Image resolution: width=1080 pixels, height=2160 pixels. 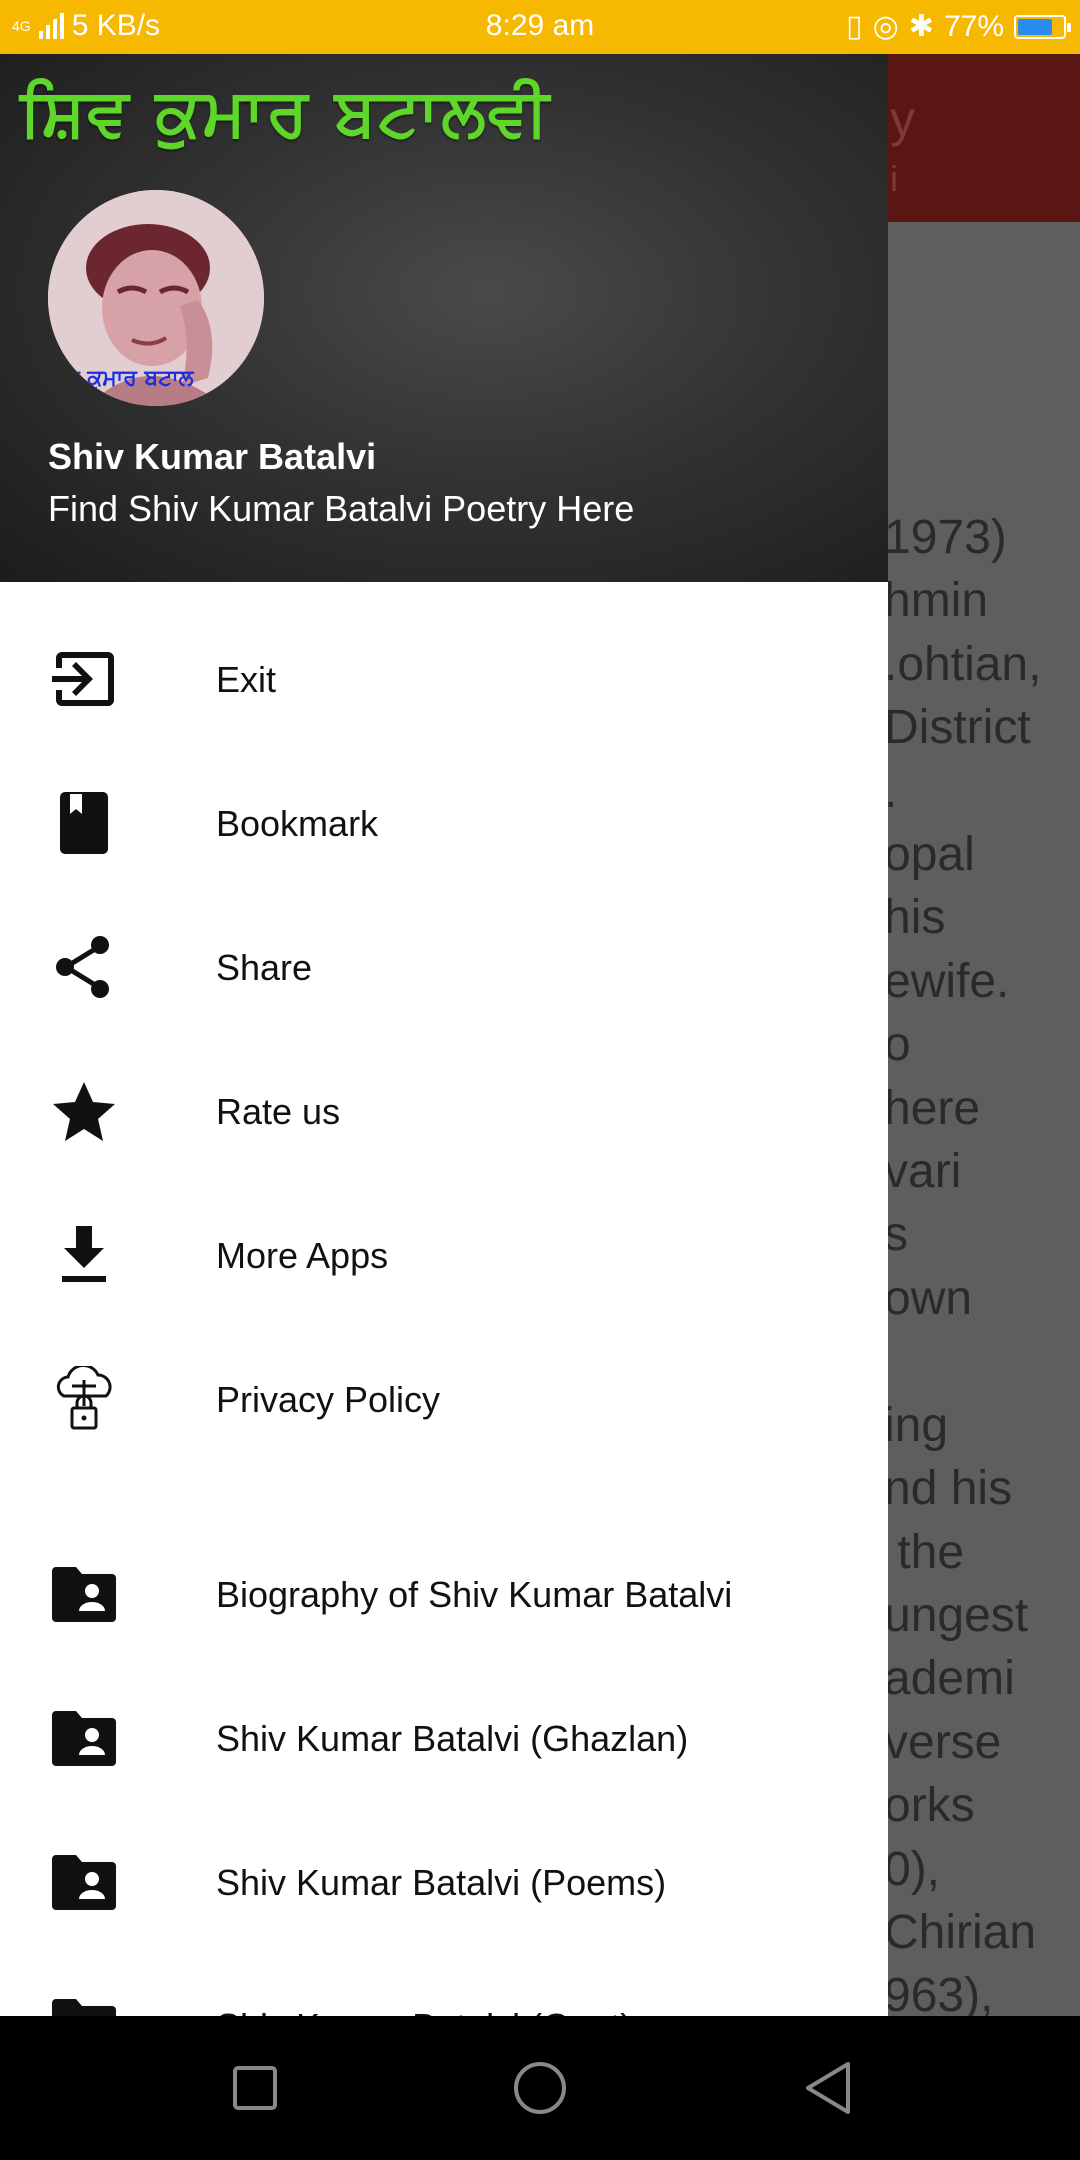 I want to click on menu-item-label: Shiv Kumar Batalvi (Geet), so click(x=424, y=2011).